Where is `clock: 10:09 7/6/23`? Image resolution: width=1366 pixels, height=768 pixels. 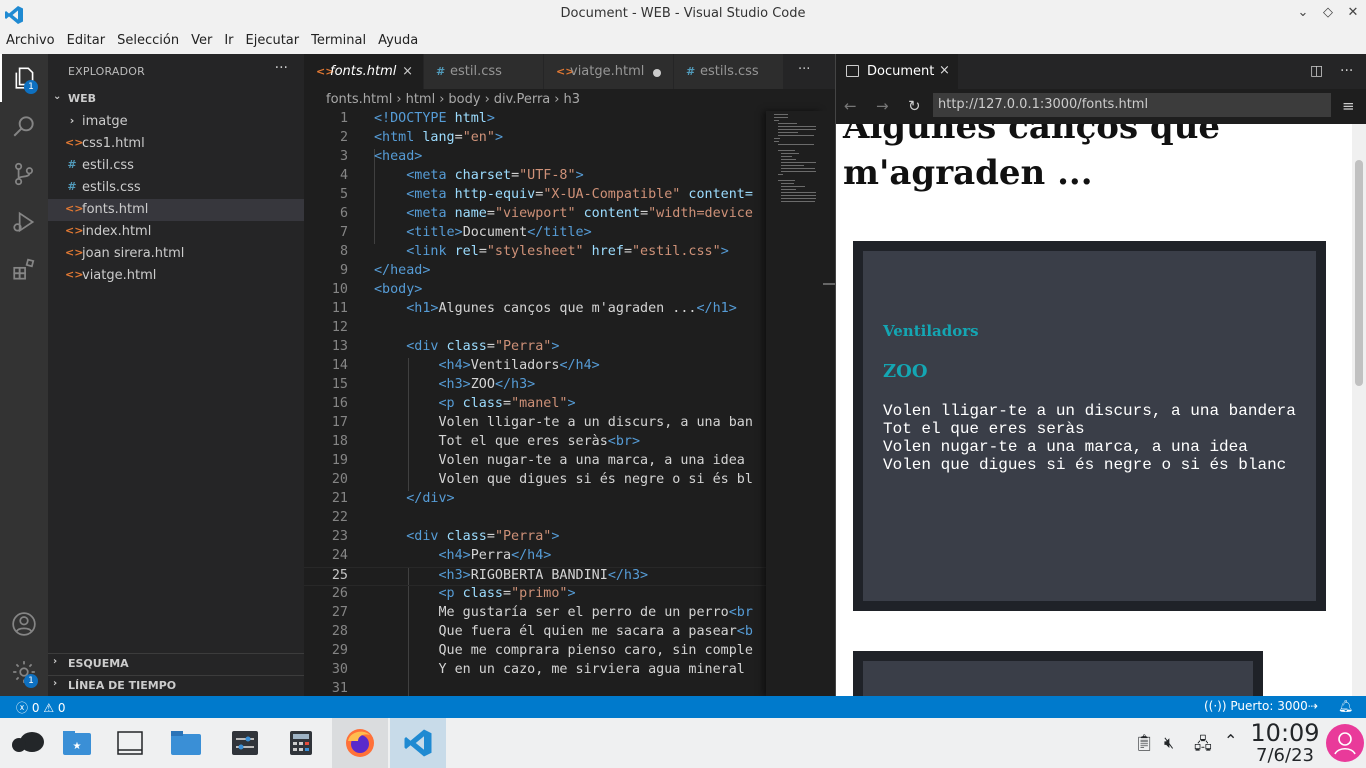 clock: 10:09 7/6/23 is located at coordinates (1285, 743).